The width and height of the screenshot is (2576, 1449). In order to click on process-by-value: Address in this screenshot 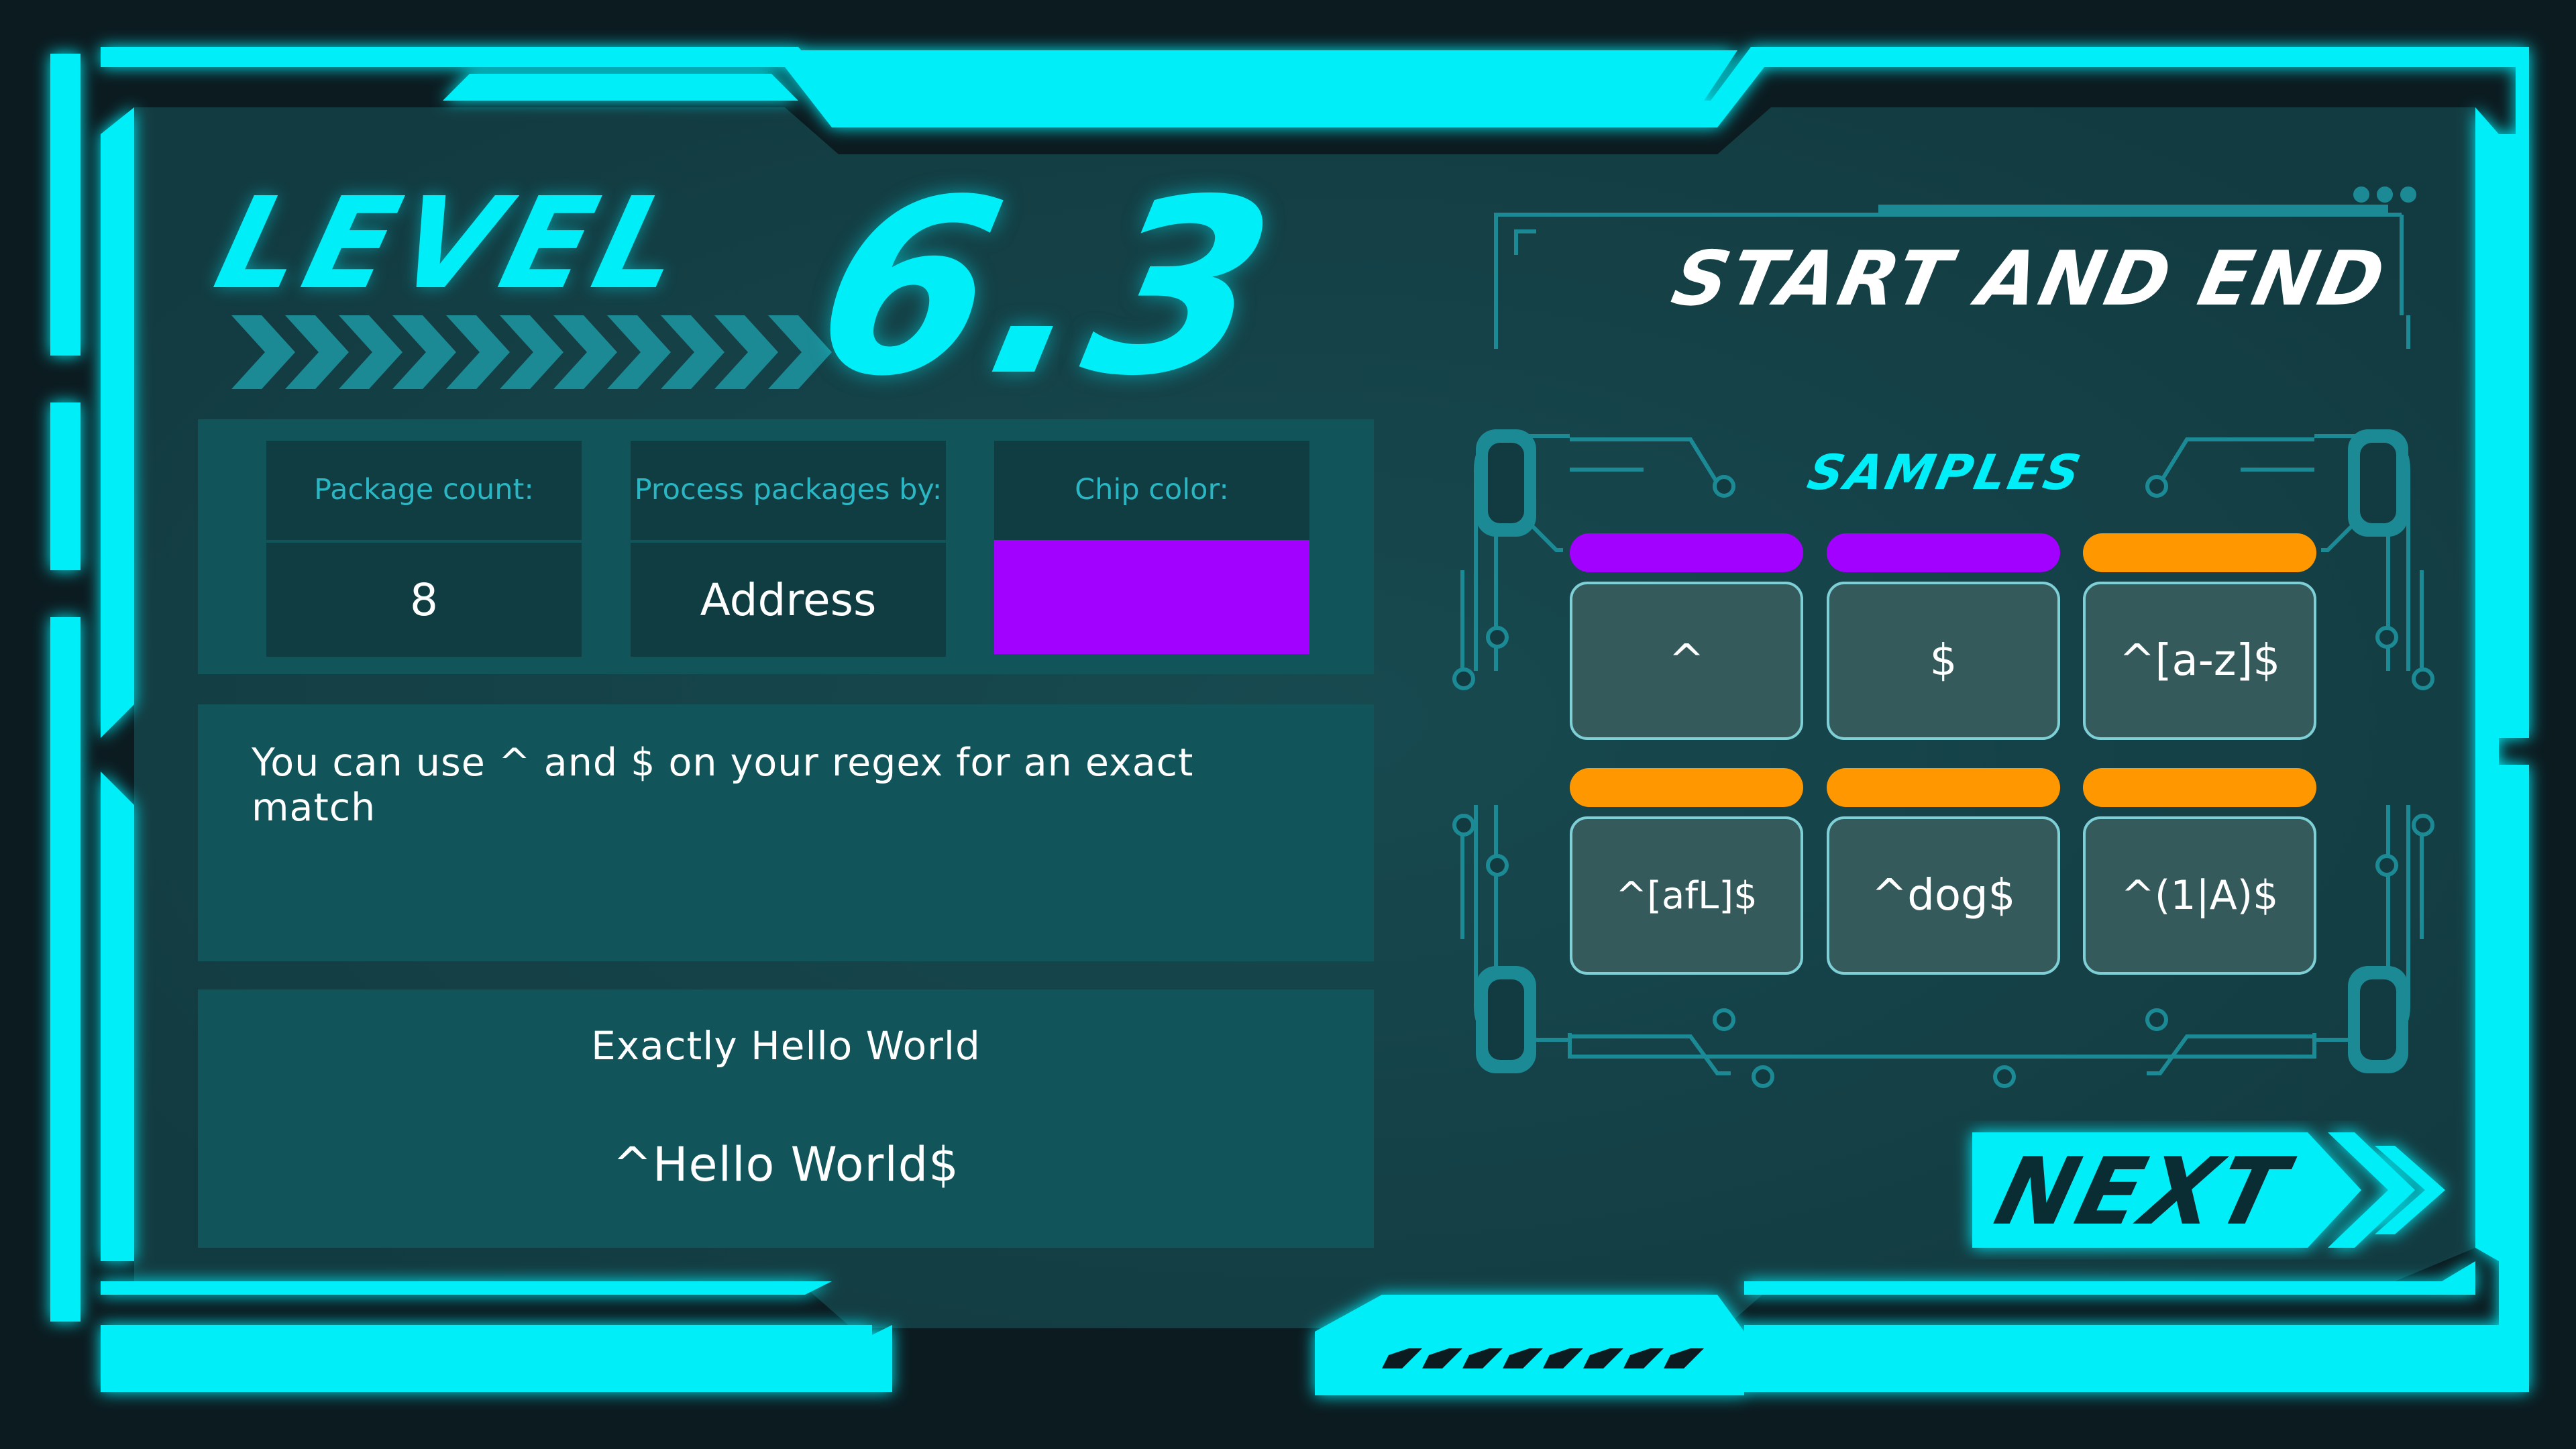, I will do `click(788, 598)`.